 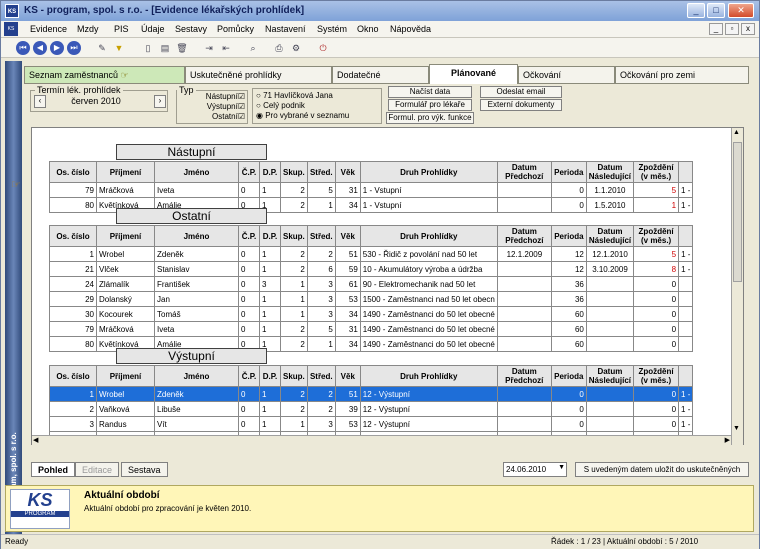 I want to click on type-ostatni: Ostatní☑, so click(x=228, y=116).